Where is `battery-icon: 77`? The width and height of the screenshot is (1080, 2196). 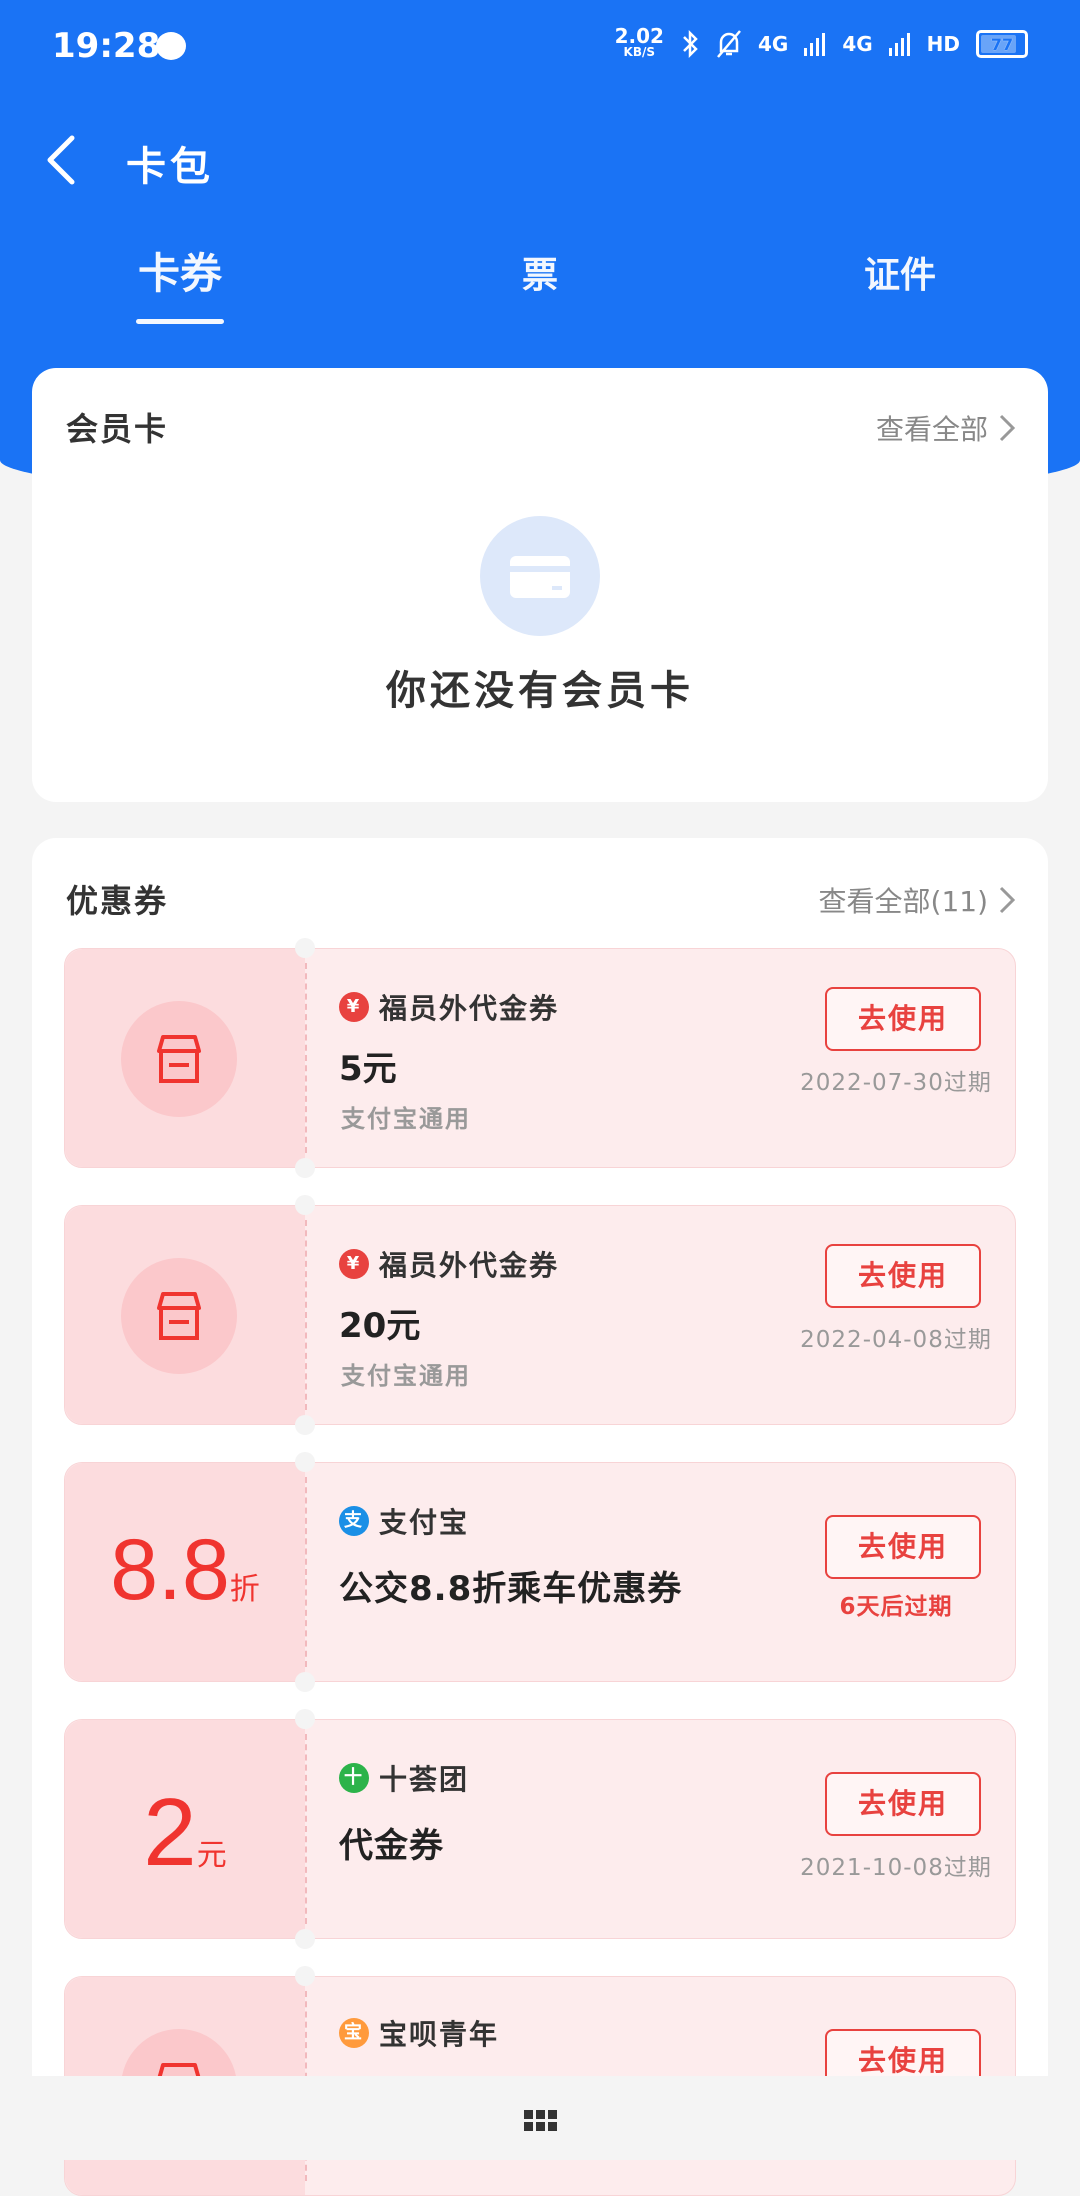 battery-icon: 77 is located at coordinates (1002, 44).